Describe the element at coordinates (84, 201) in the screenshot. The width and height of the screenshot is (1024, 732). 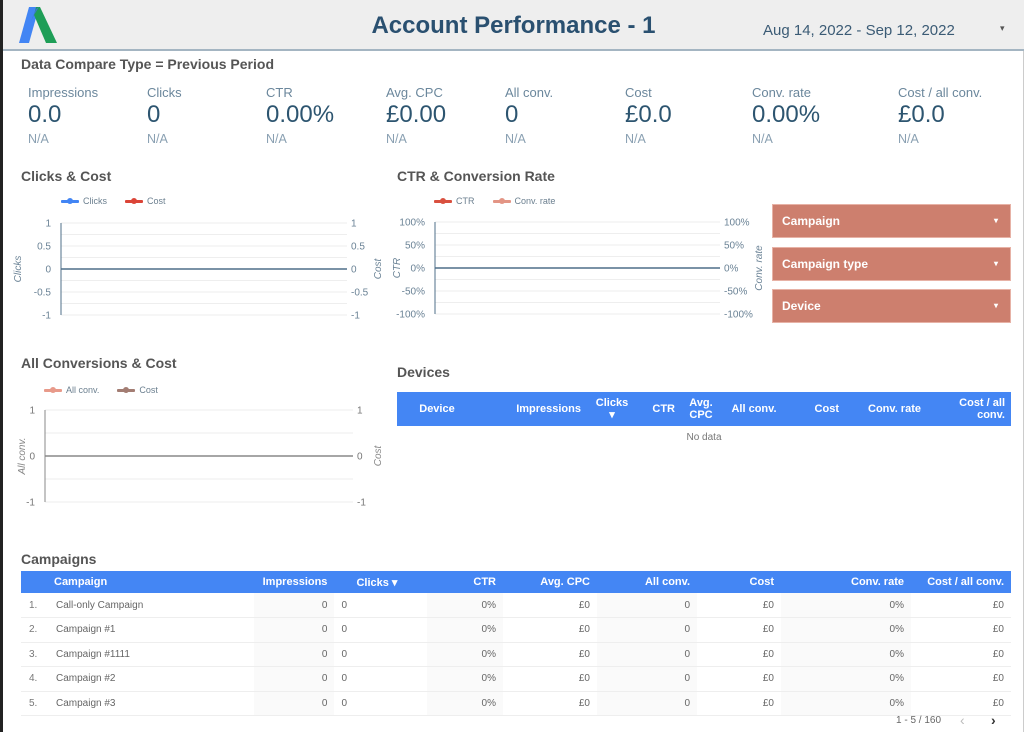
I see `legend-item-clicks: Clicks` at that location.